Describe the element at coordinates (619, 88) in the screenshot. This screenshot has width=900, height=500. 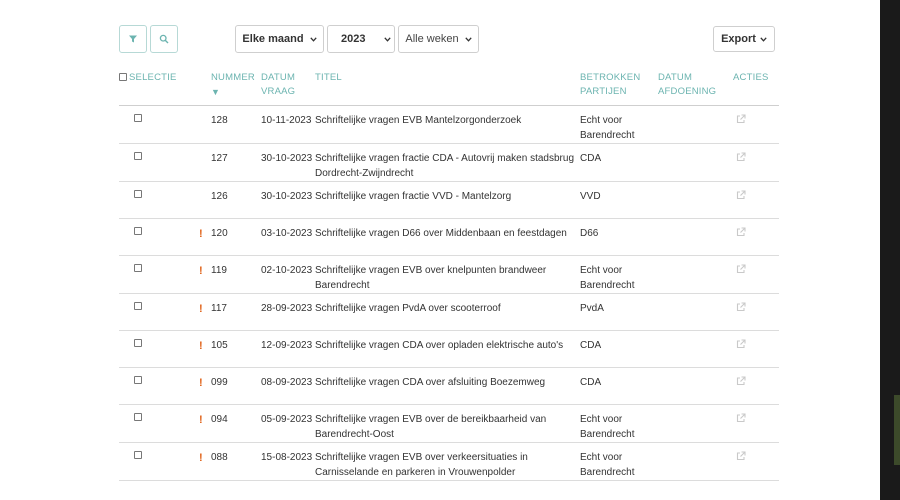
I see `header-betrokken-partijen: BETROKKEN PARTIJEN` at that location.